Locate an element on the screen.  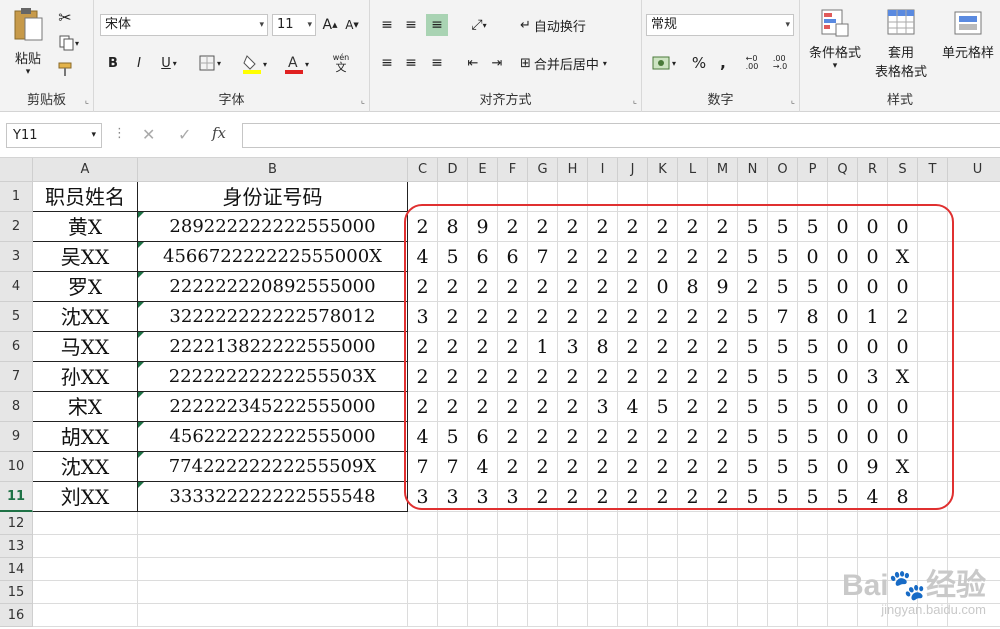
employee-name-cell: 黄X is located at coordinates (85, 227).